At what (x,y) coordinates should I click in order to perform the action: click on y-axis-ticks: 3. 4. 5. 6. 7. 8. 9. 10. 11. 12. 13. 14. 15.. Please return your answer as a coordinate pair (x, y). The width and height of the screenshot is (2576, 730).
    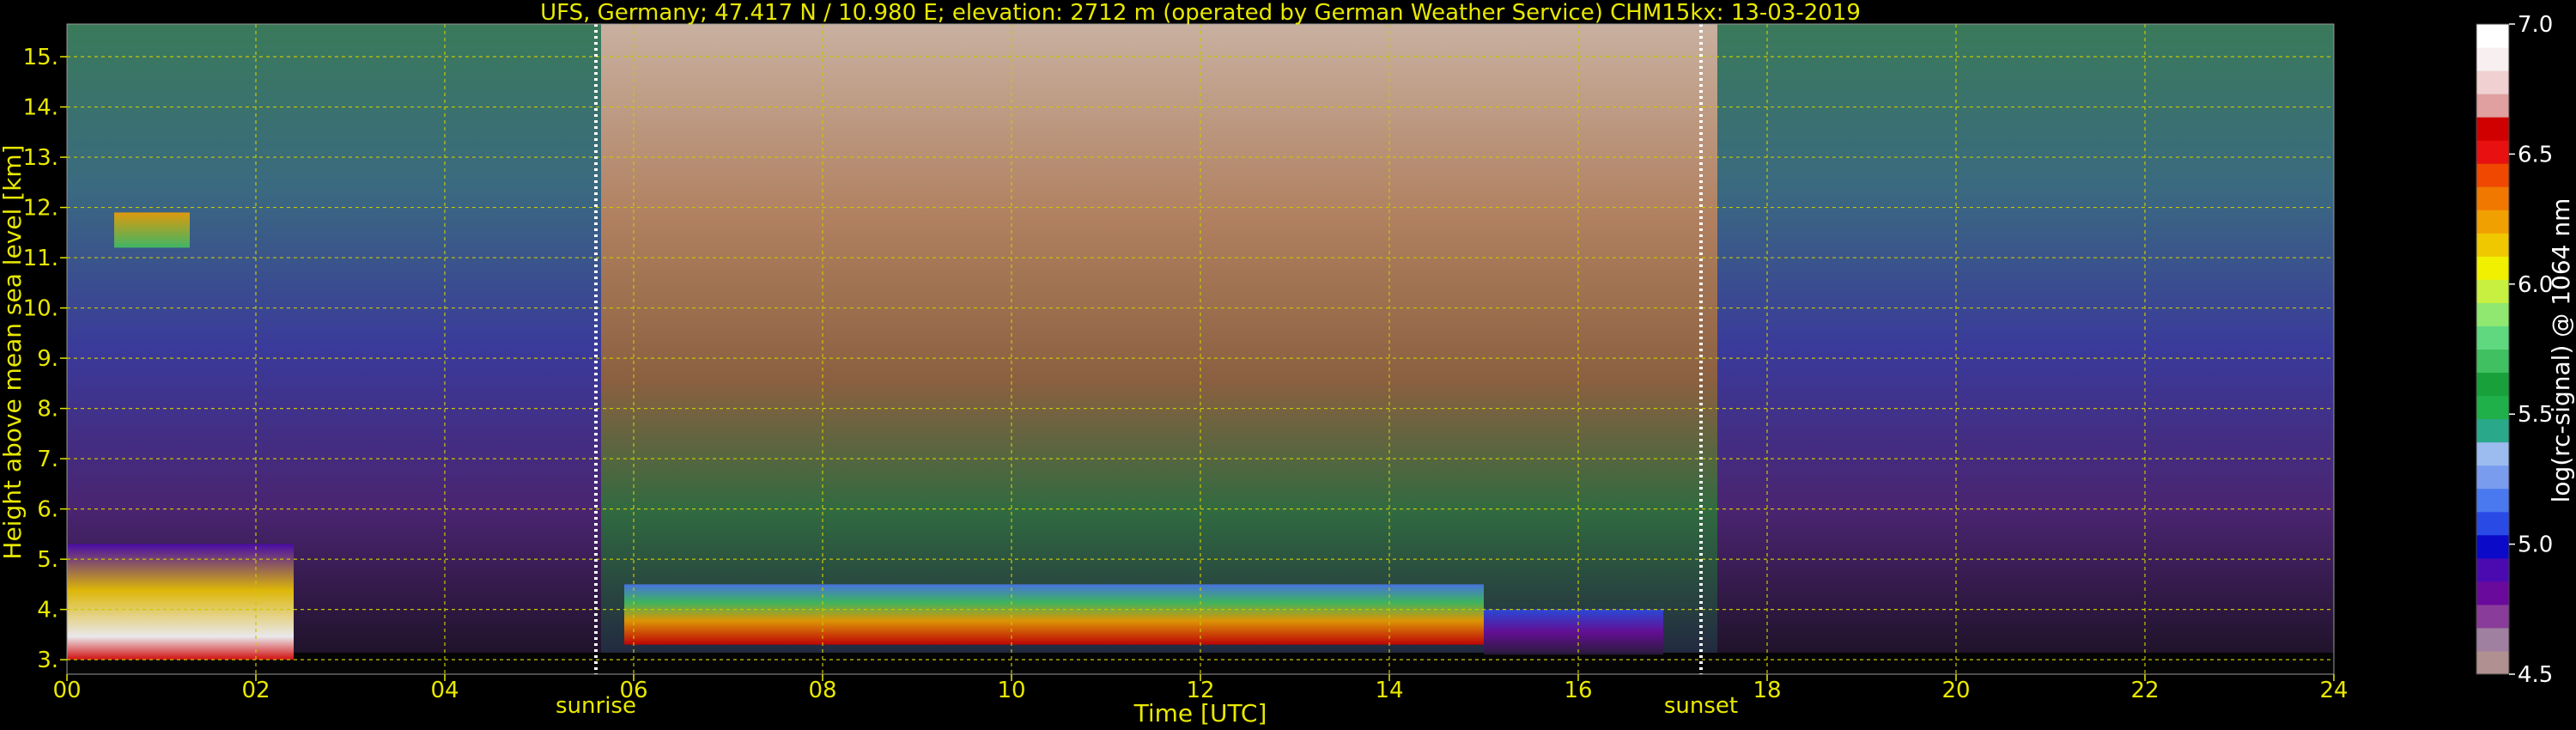
    Looking at the image, I should click on (45, 359).